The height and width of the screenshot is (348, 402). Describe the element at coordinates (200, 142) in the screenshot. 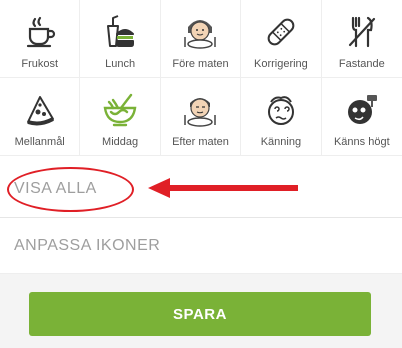

I see `tile-label: Efter maten` at that location.